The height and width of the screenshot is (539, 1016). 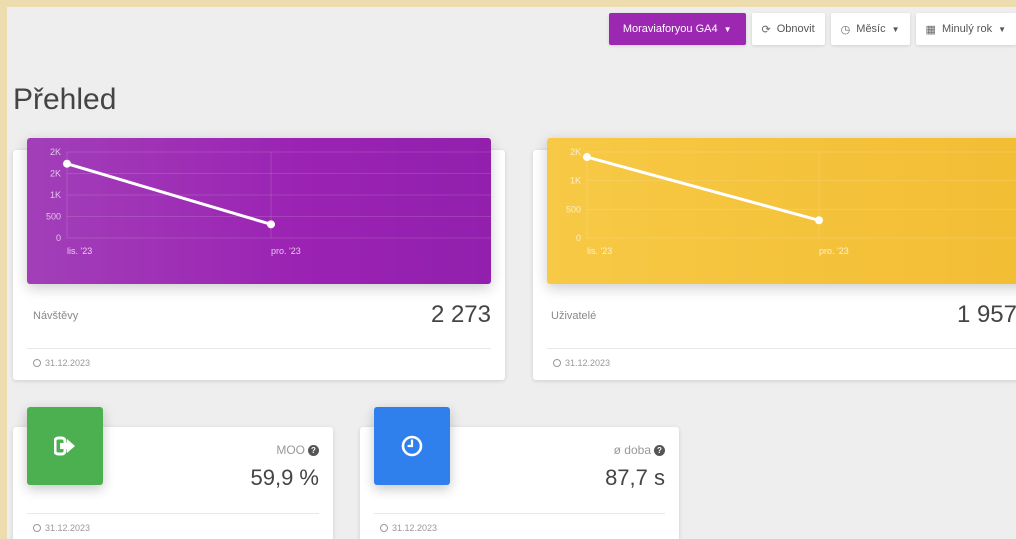 I want to click on bounce-icon-tile, so click(x=65, y=446).